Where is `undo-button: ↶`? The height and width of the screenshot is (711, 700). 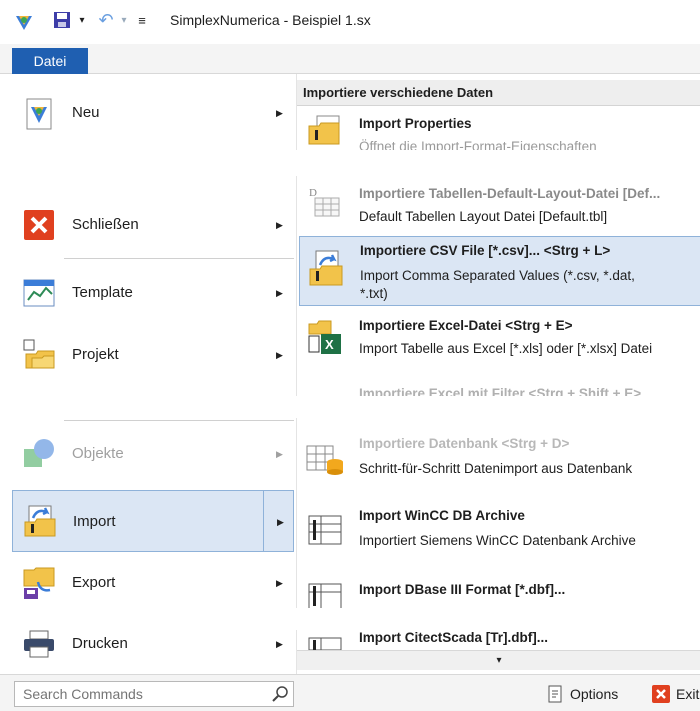
undo-button: ↶ is located at coordinates (106, 20).